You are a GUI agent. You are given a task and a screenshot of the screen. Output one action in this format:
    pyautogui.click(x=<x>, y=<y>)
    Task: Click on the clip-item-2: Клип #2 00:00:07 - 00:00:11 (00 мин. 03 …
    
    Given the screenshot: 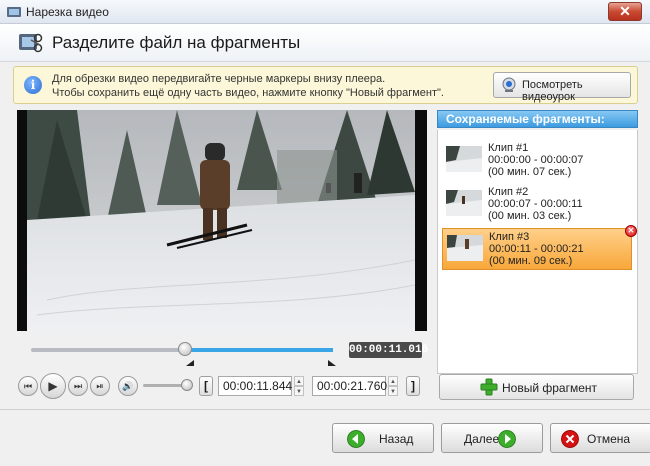 What is the action you would take?
    pyautogui.click(x=537, y=205)
    